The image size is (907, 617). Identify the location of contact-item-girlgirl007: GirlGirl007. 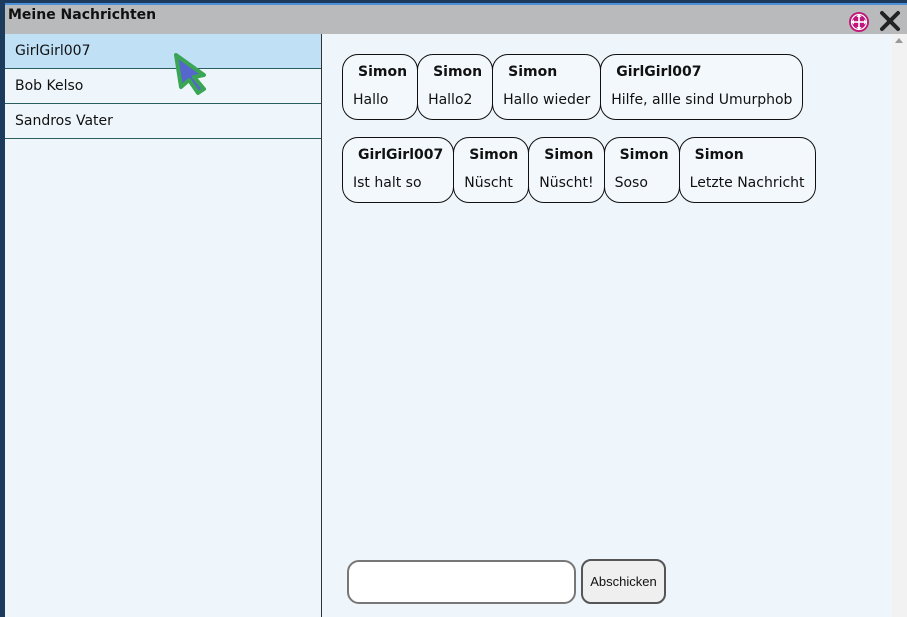
(163, 51).